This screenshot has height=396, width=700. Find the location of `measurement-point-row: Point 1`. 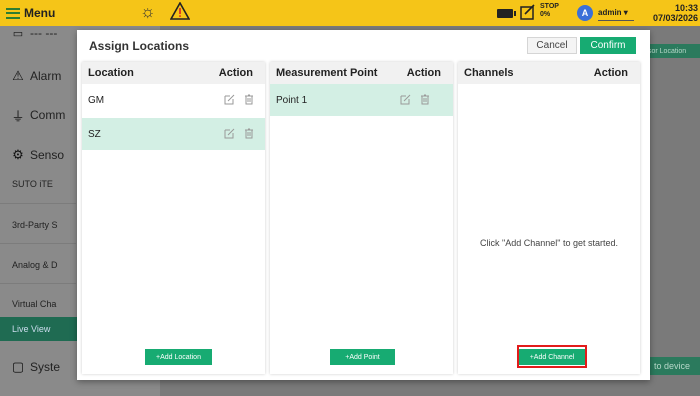

measurement-point-row: Point 1 is located at coordinates (361, 100).